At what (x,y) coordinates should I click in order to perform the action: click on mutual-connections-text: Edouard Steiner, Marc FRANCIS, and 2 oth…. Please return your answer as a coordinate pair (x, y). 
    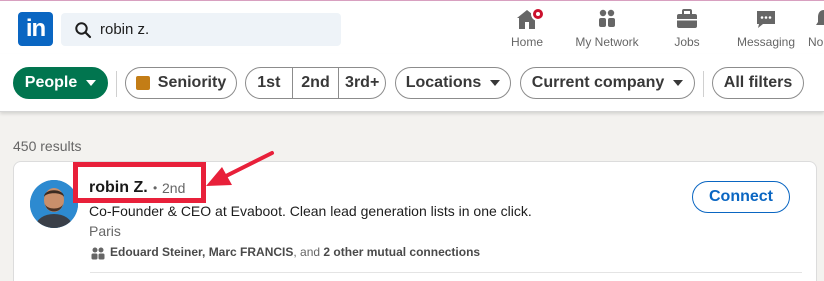
    Looking at the image, I should click on (295, 252).